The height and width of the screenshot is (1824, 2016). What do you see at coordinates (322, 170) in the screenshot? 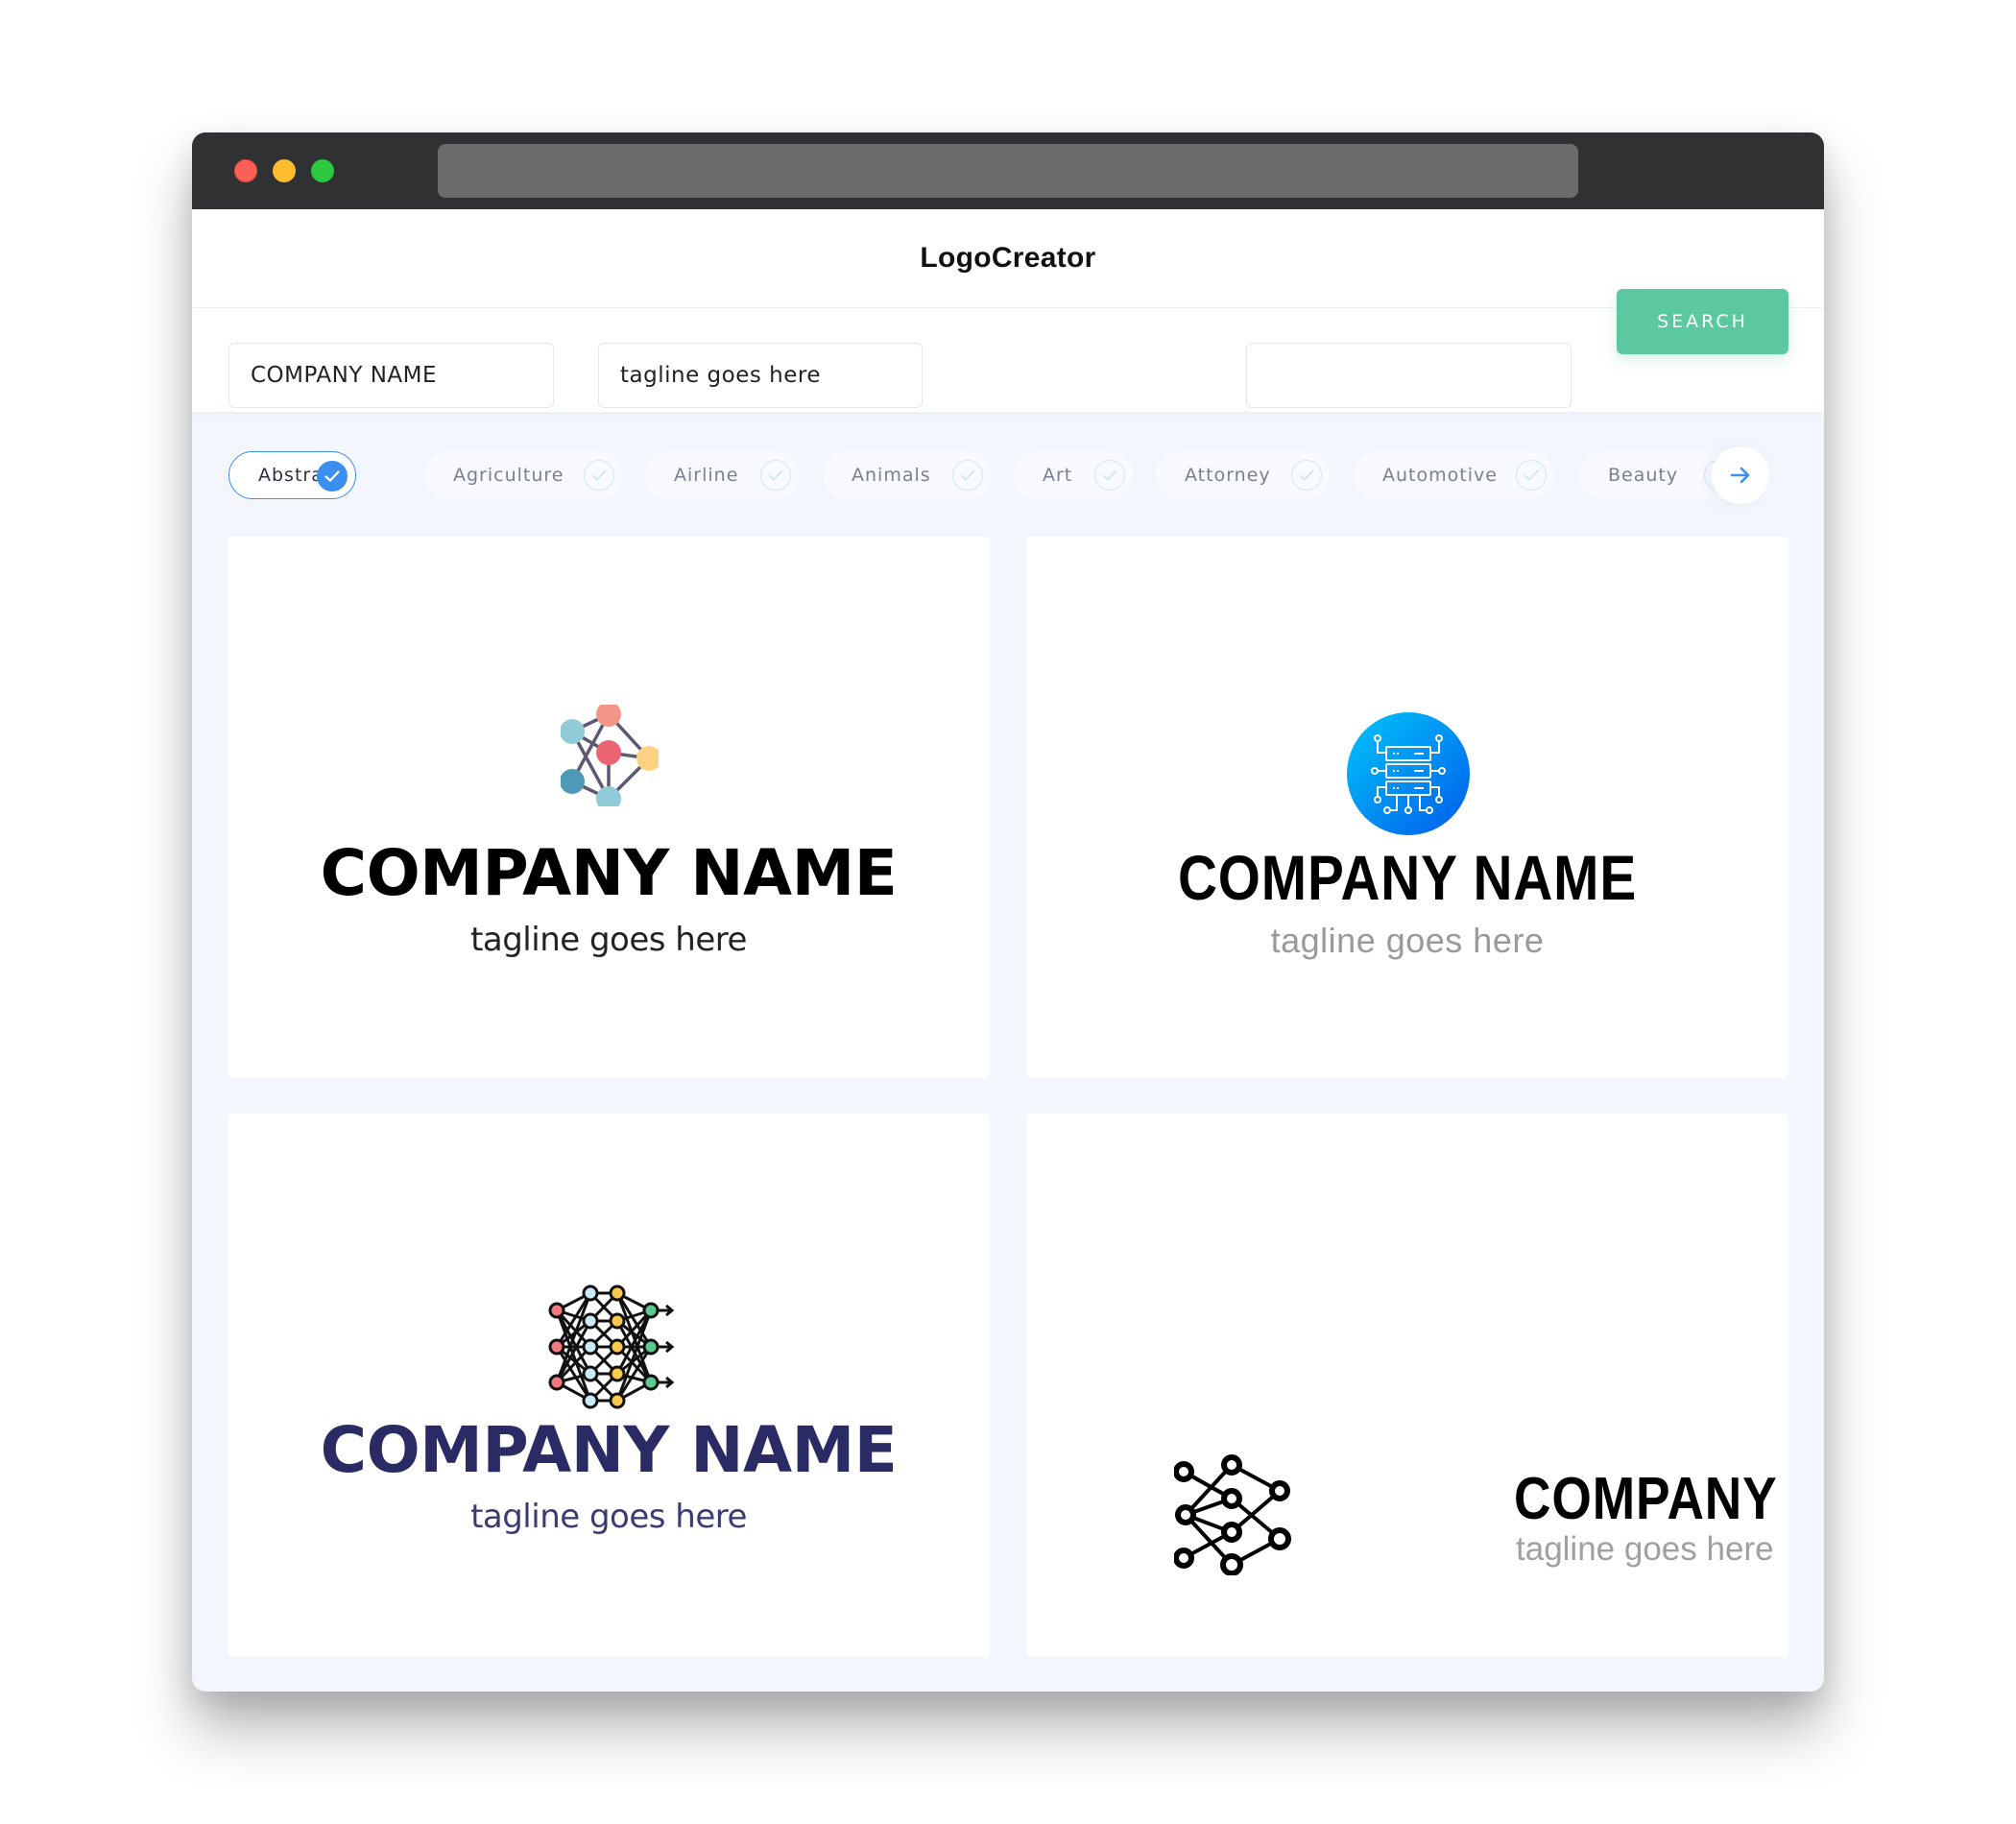
I see `maximize-window-button` at bounding box center [322, 170].